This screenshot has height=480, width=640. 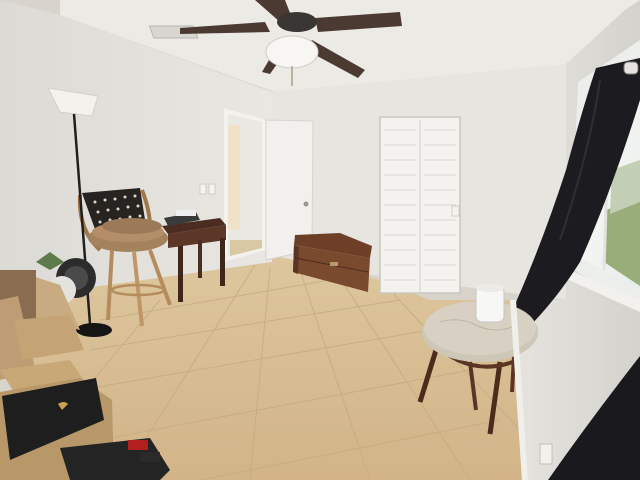 I want to click on fan-light-globe, so click(x=292, y=52).